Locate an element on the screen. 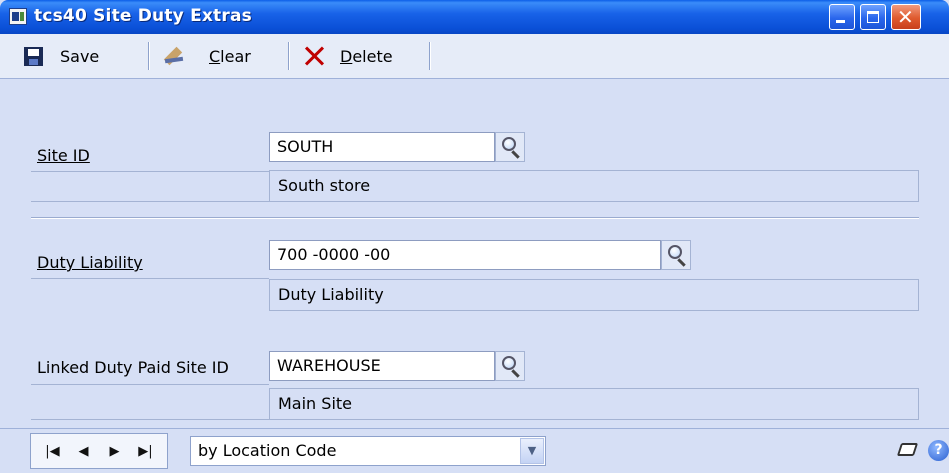  minimize-icon is located at coordinates (840, 21).